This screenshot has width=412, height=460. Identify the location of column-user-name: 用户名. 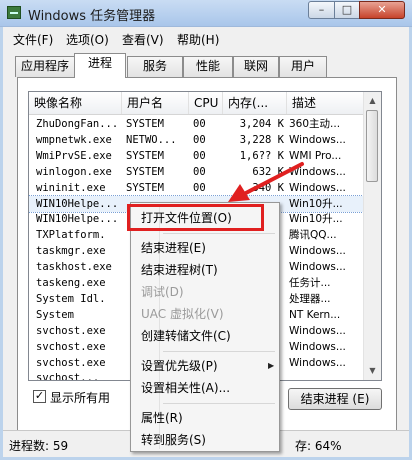
(155, 103).